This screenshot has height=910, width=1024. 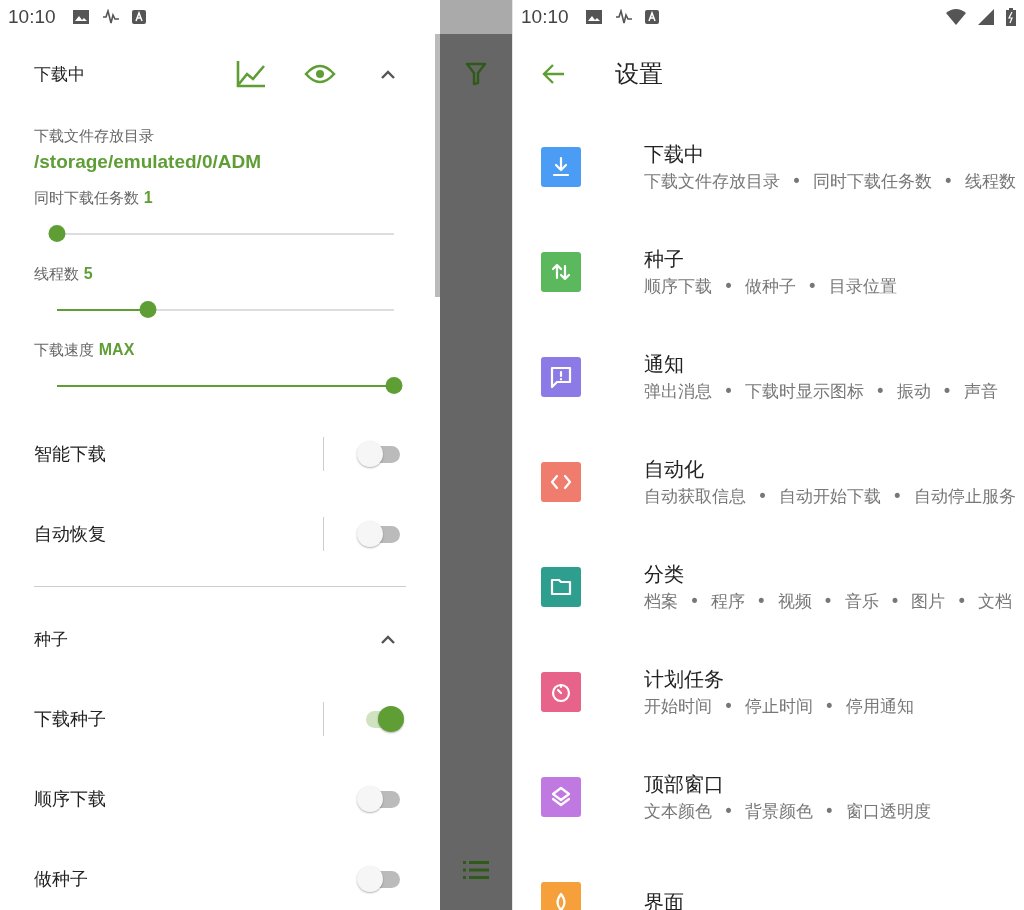 I want to click on settings-category-summary: 档案 • 程序 • 视频 • 音乐 • 图片 • 文档, so click(x=829, y=601).